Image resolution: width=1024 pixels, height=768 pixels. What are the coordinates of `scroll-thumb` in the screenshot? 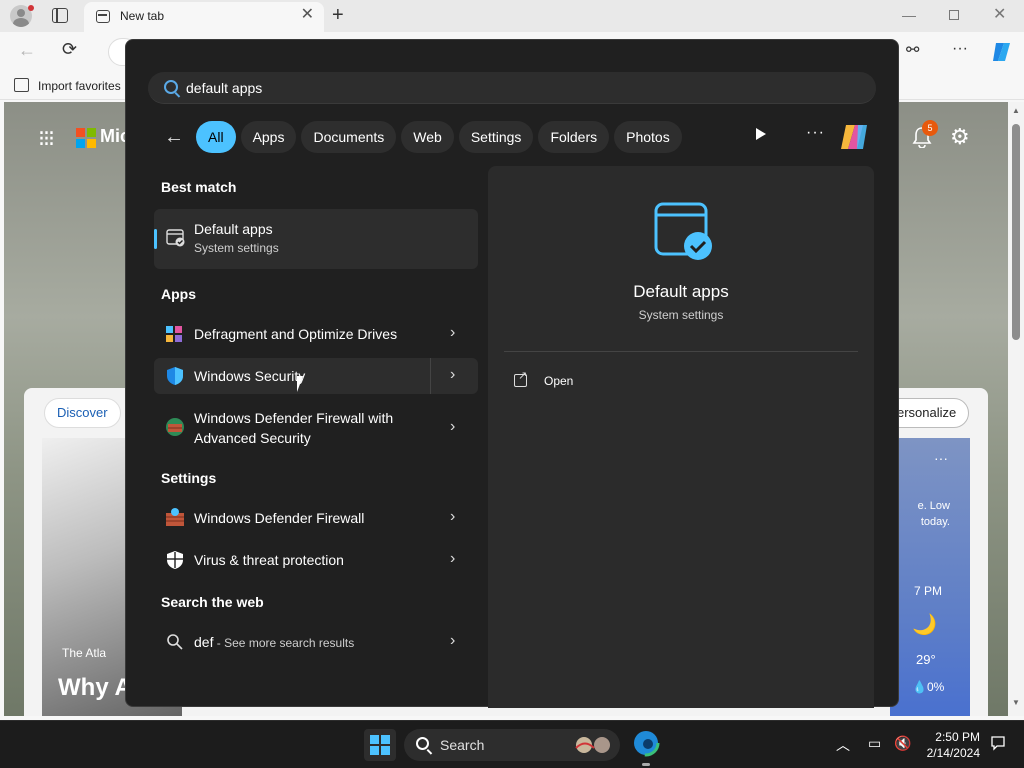 It's located at (1016, 232).